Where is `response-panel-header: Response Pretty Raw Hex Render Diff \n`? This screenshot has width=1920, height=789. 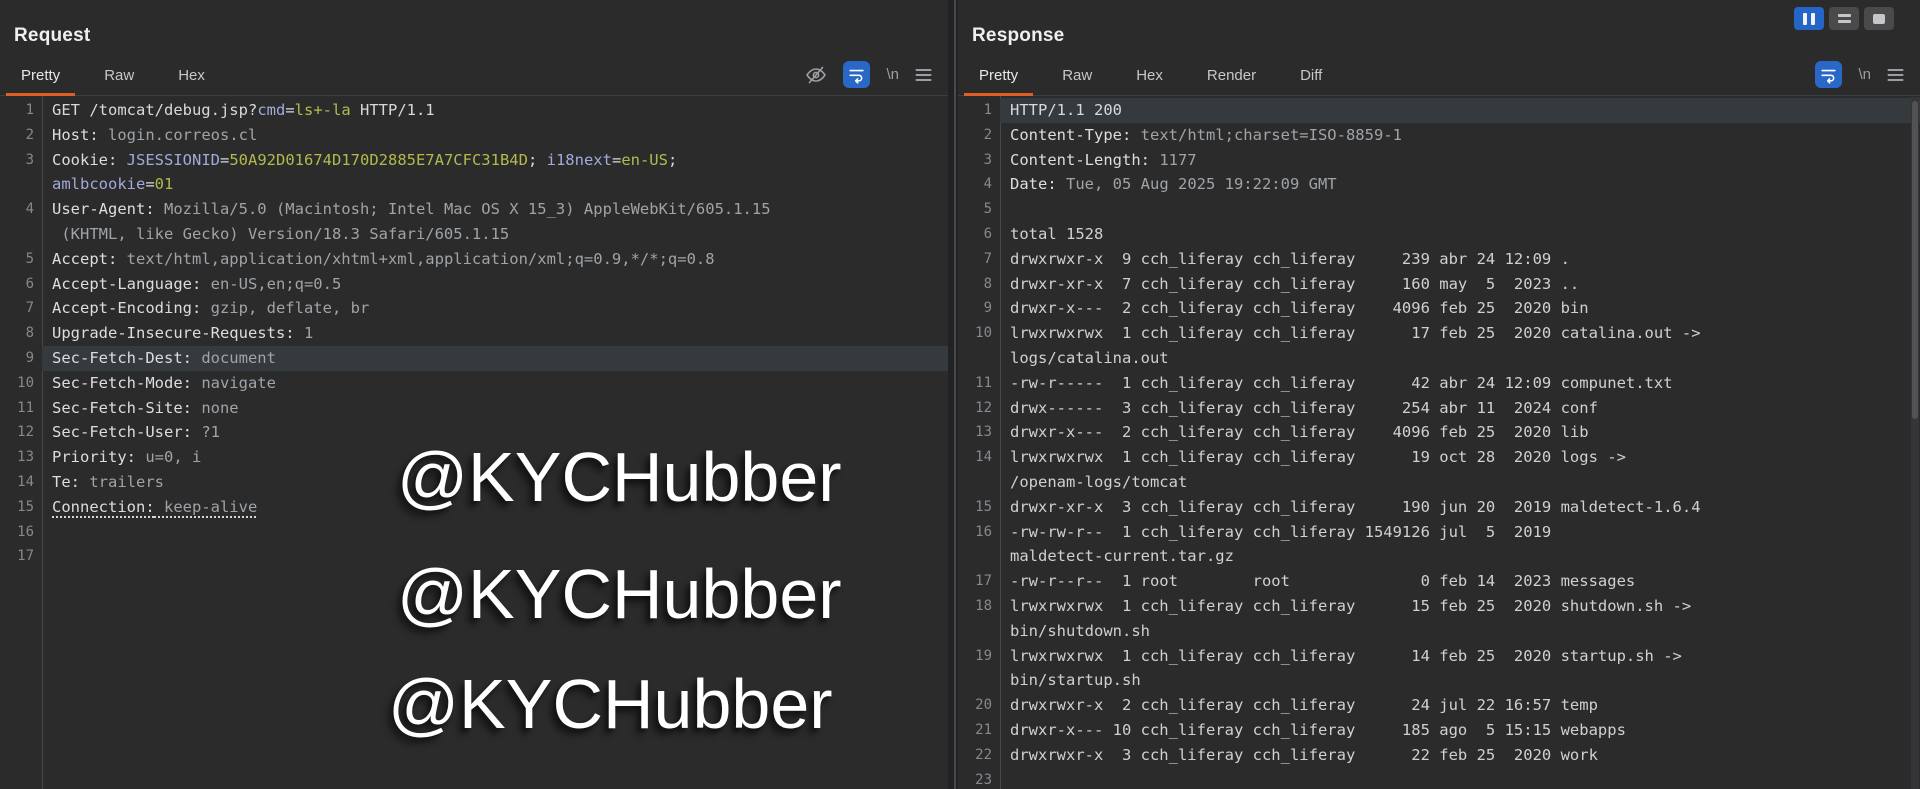
response-panel-header: Response Pretty Raw Hex Render Diff \n is located at coordinates (1439, 48).